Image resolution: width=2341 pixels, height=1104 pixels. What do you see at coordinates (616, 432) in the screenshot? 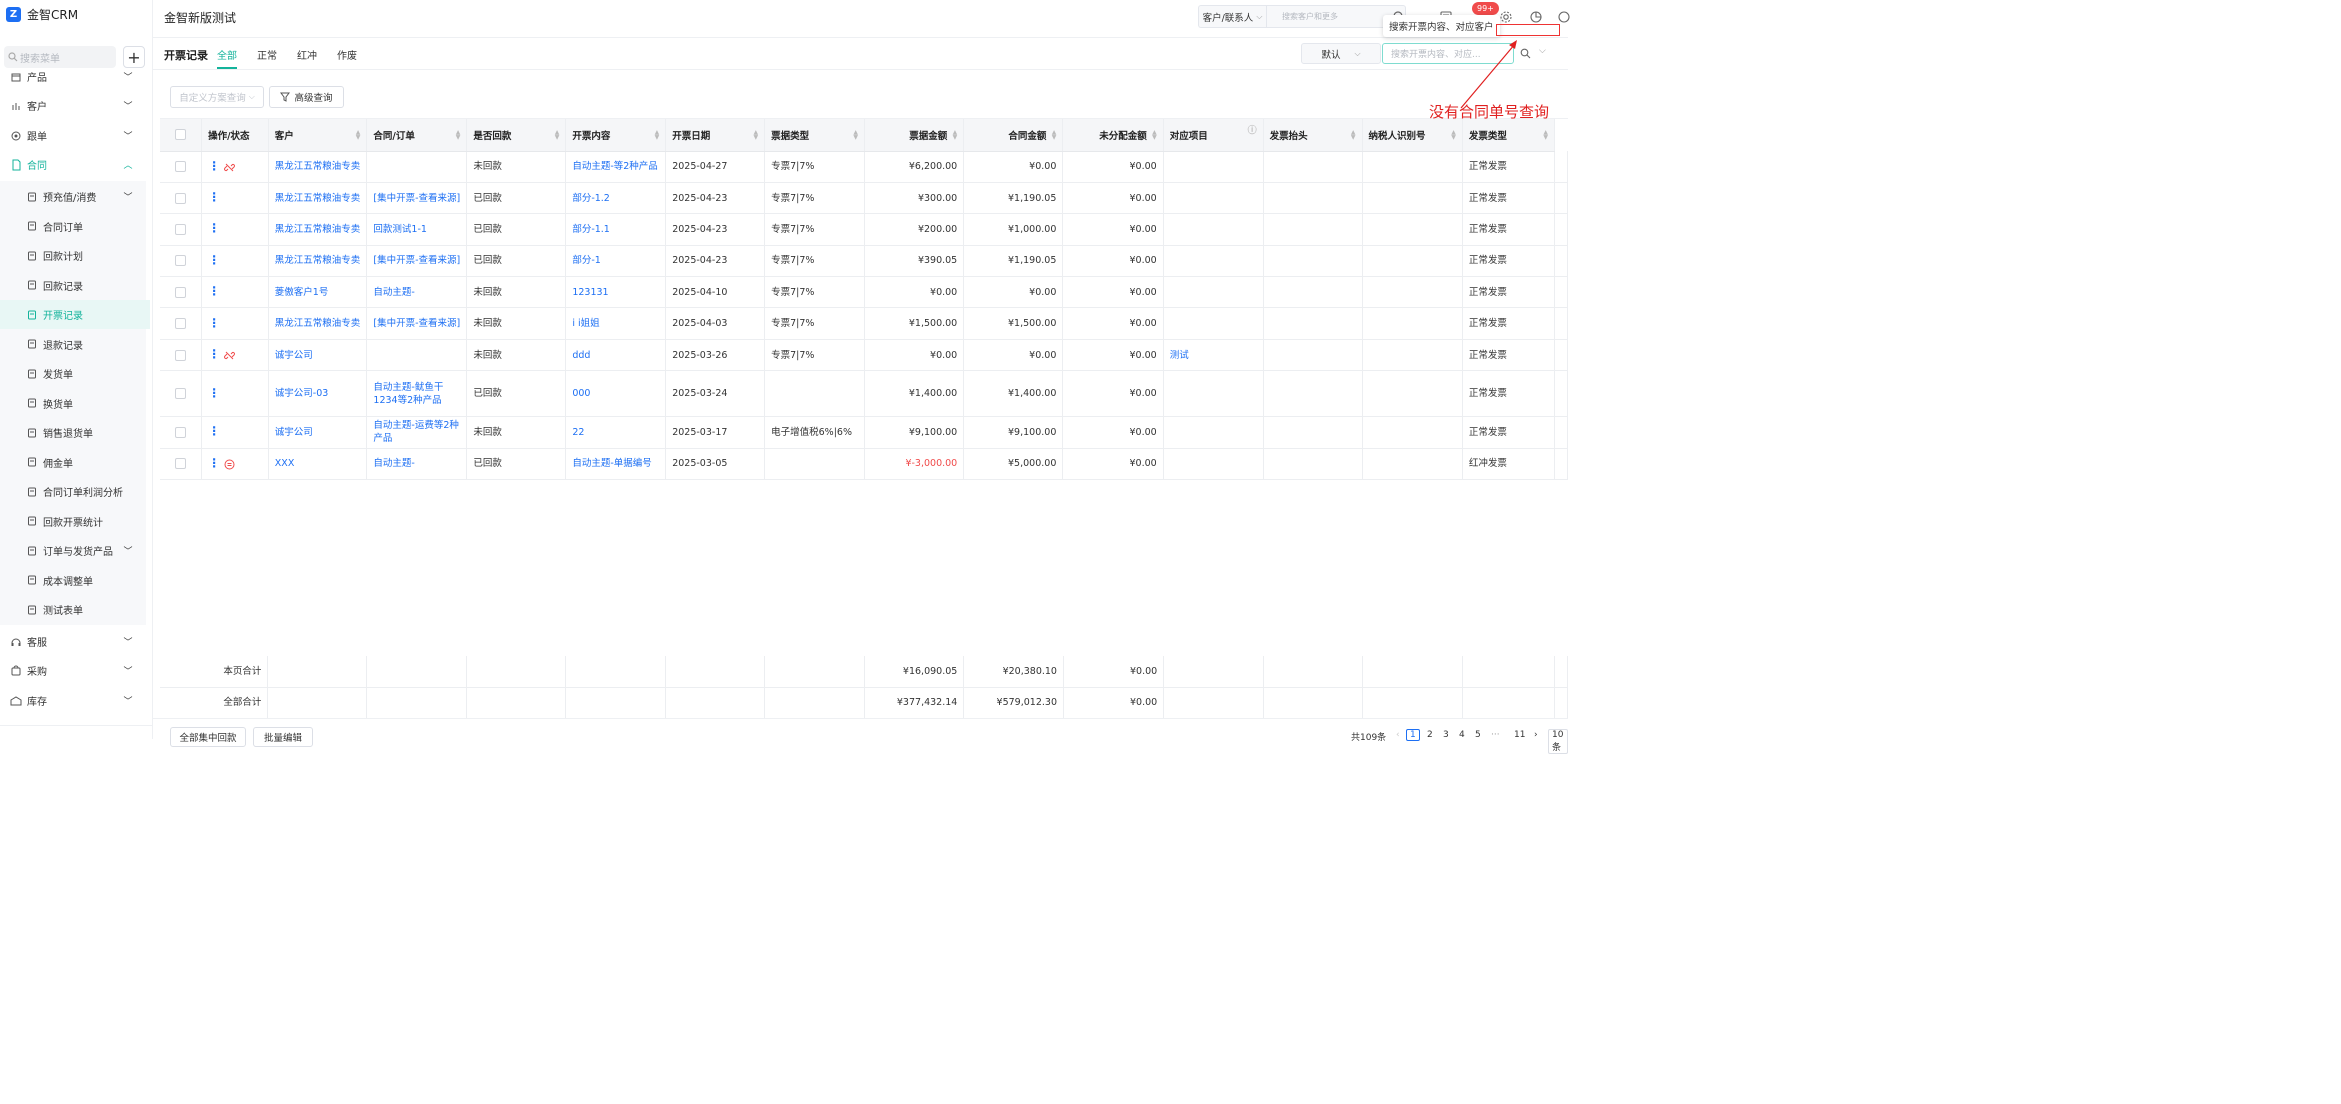
I see `cell-content: 22` at bounding box center [616, 432].